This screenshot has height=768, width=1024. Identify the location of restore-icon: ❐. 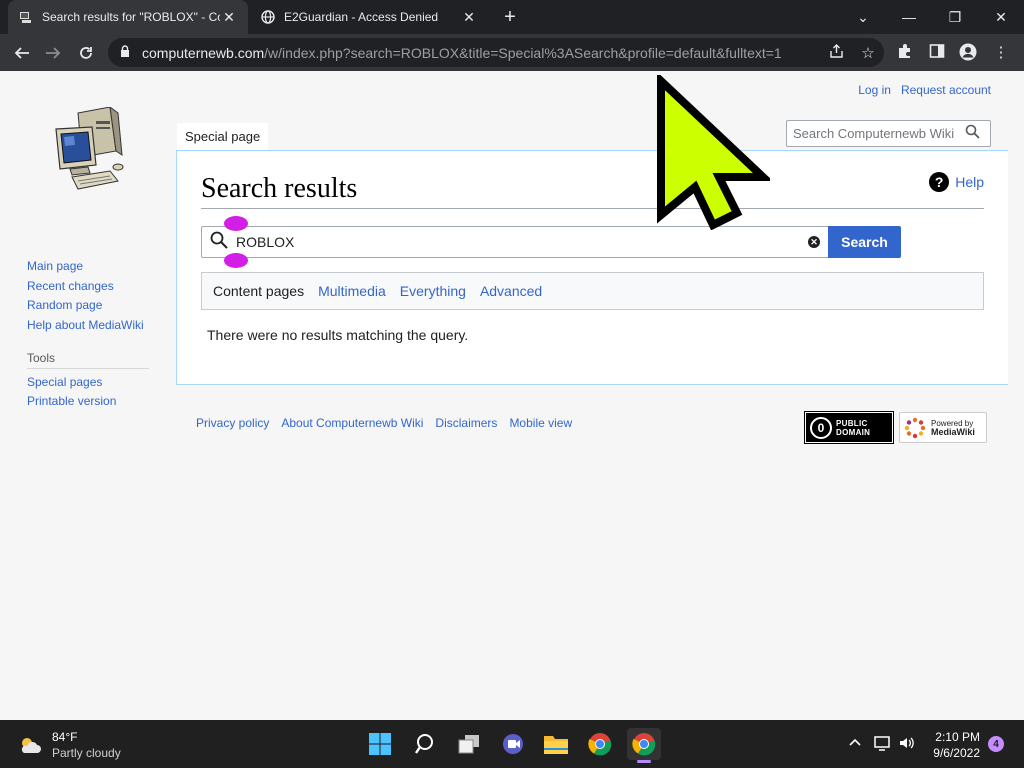
(955, 17).